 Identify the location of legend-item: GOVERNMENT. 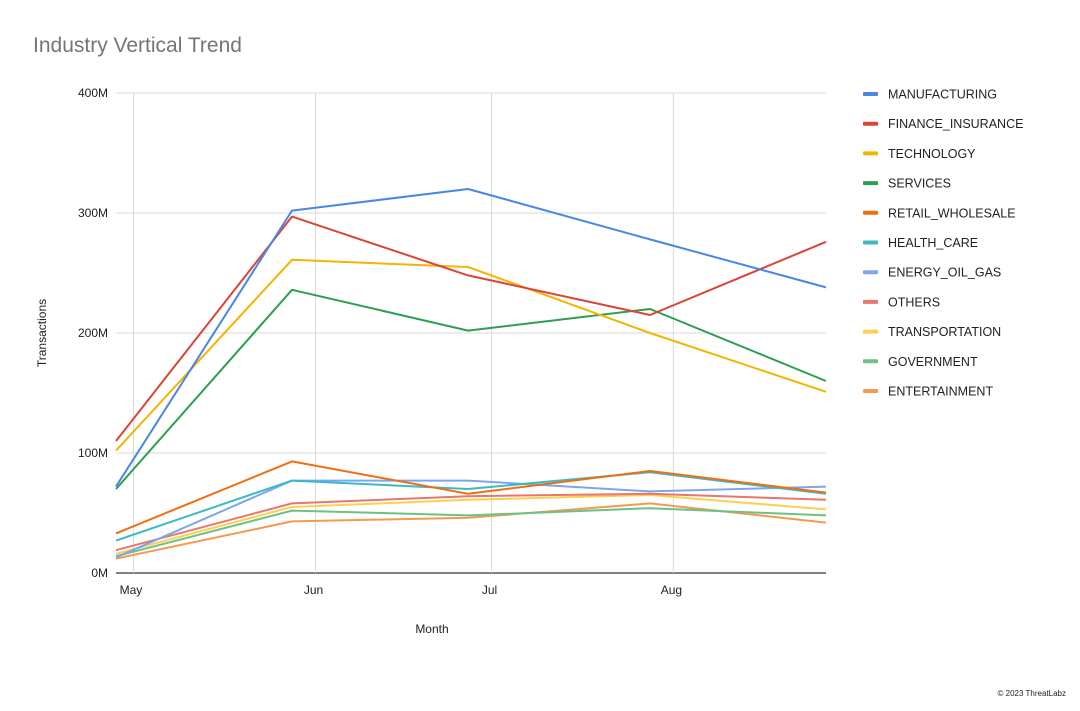
(920, 362).